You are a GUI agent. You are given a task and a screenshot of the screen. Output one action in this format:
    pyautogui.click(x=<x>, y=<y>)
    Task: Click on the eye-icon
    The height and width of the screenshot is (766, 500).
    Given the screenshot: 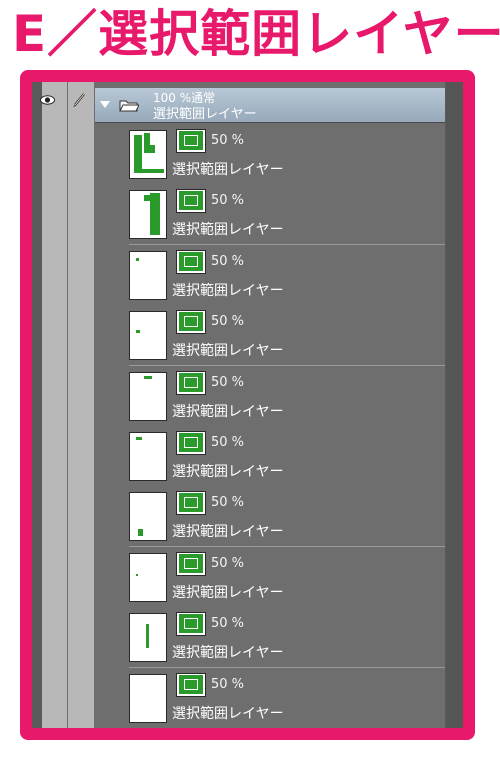 What is the action you would take?
    pyautogui.click(x=47, y=100)
    